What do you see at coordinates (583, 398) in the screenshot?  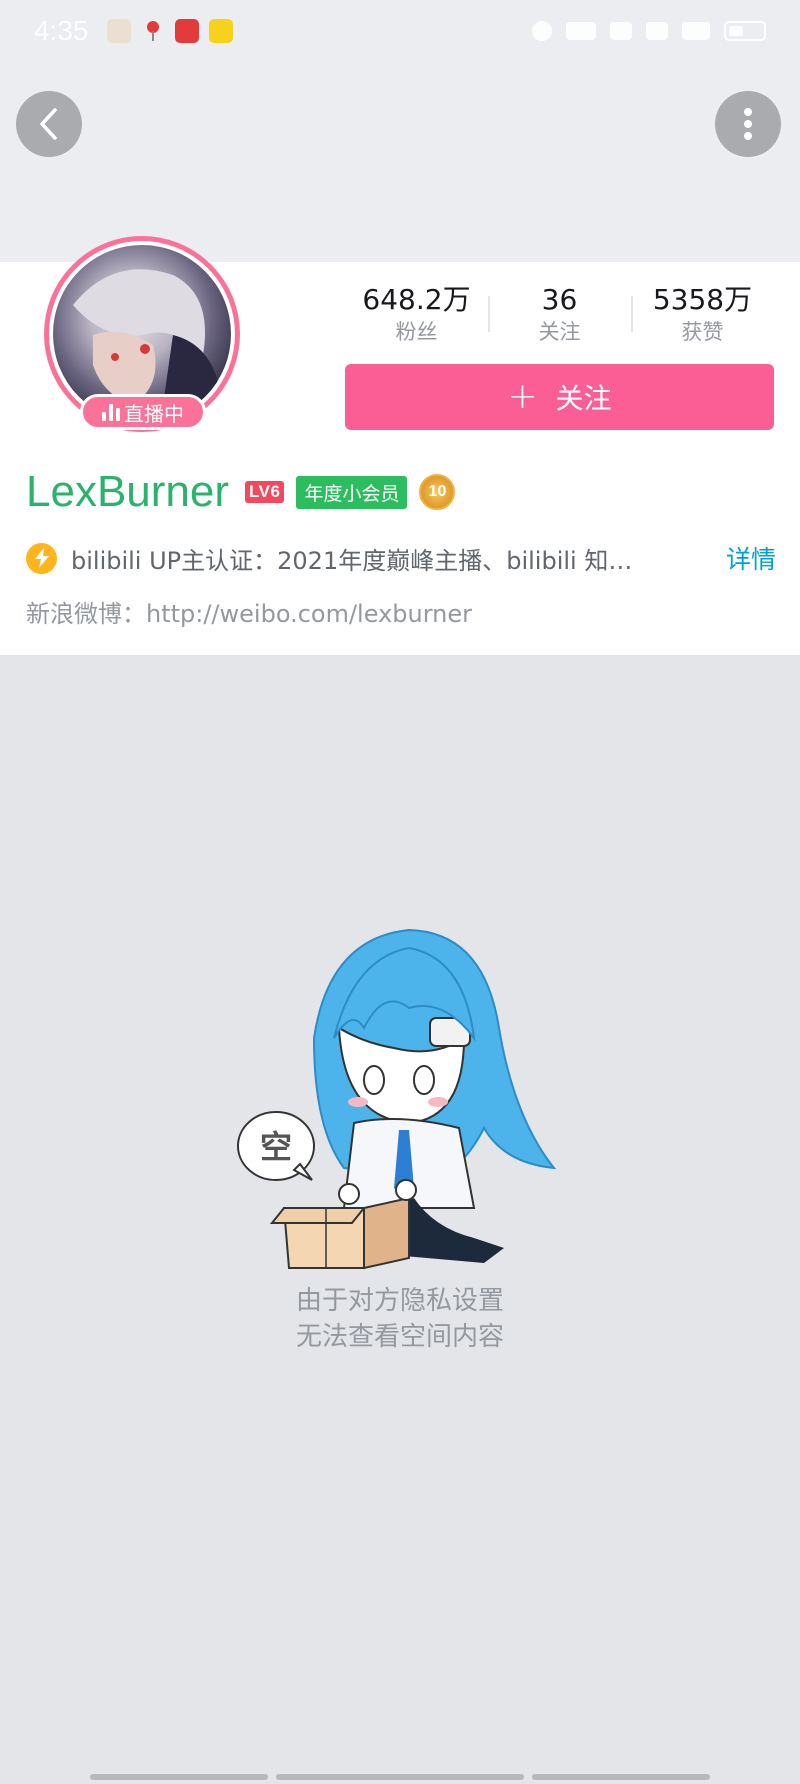 I see `follow-button-label: 关注` at bounding box center [583, 398].